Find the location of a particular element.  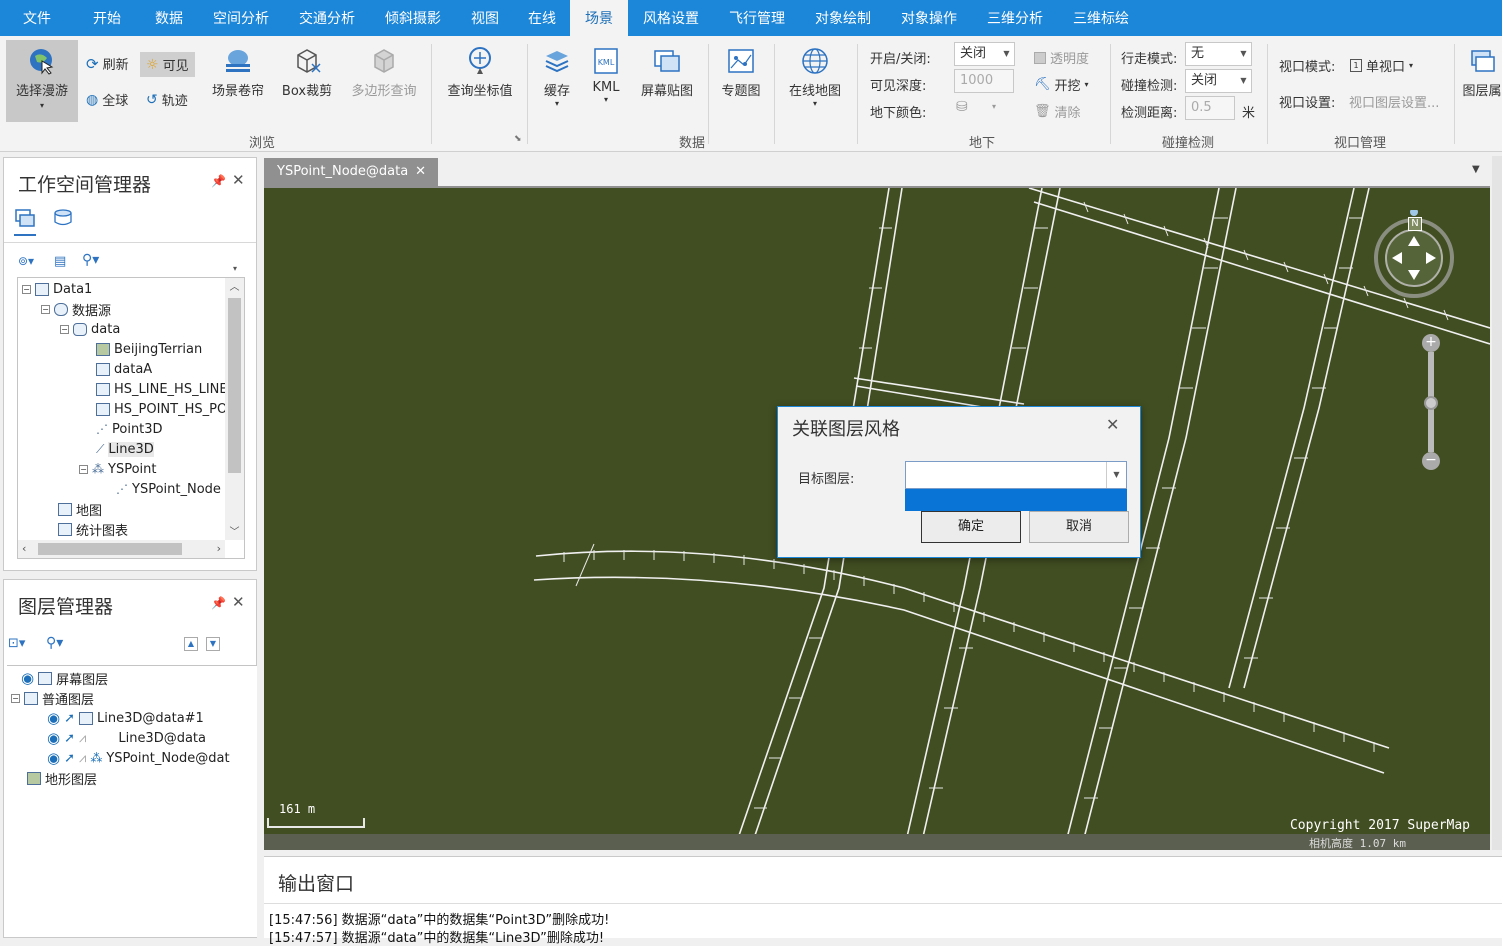

move-down-icon: ▼ is located at coordinates (213, 644).